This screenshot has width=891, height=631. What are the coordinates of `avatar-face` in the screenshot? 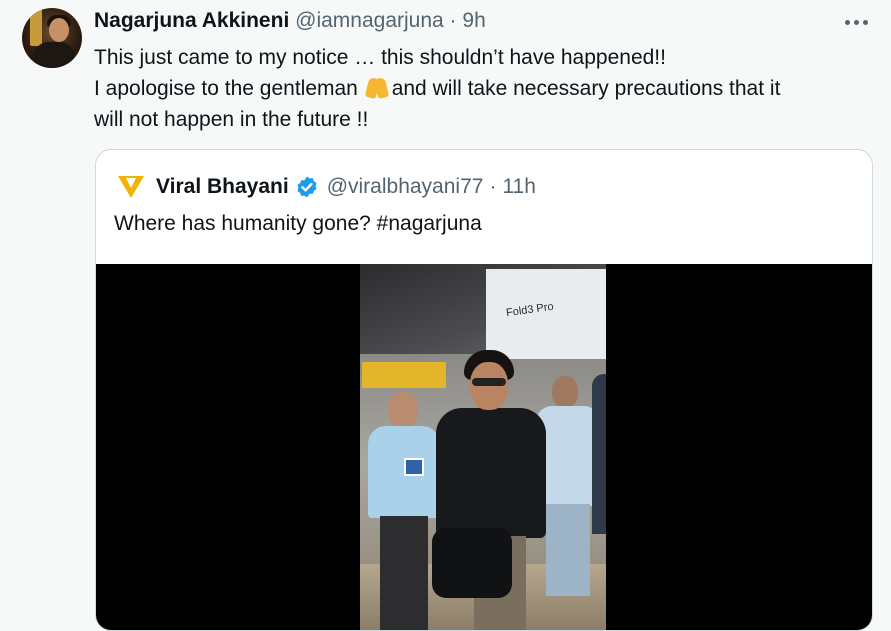 It's located at (59, 30).